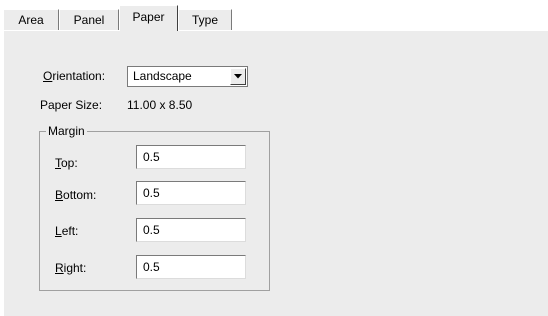 The image size is (548, 316). Describe the element at coordinates (66, 131) in the screenshot. I see `margin-group-title: Margin` at that location.